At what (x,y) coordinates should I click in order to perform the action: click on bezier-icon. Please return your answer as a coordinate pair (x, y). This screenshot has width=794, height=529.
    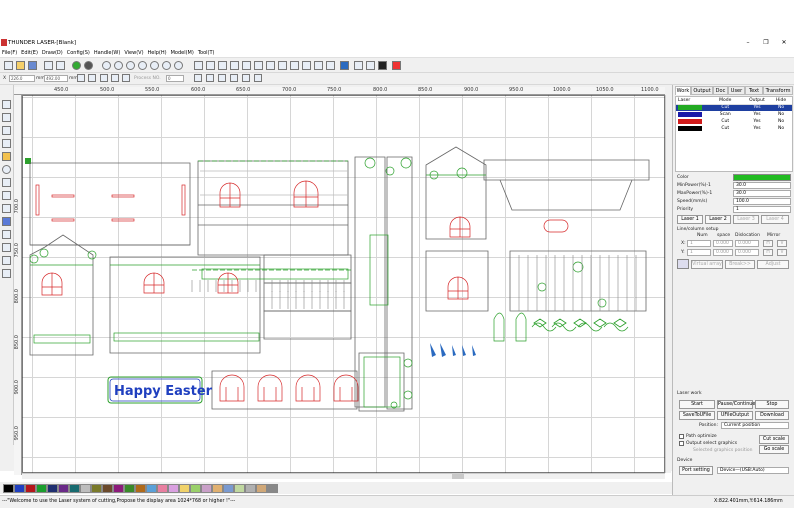
    Looking at the image, I should click on (258, 65).